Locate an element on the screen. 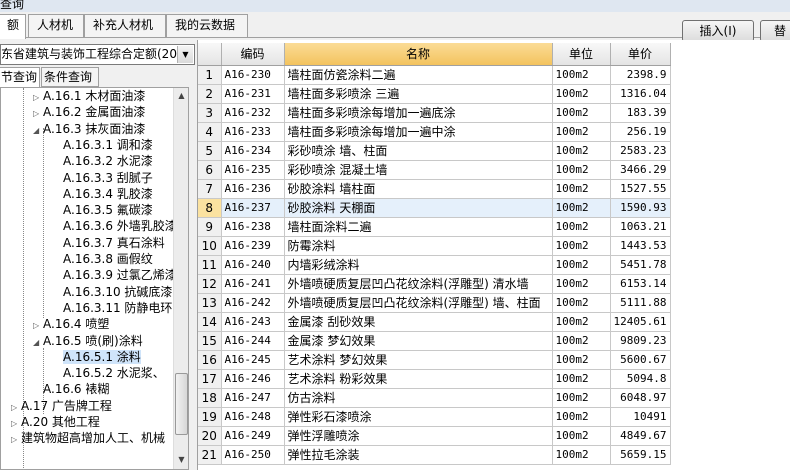  tree-item: ◢ A.16.5 喷(刷)涂料 is located at coordinates (88, 341).